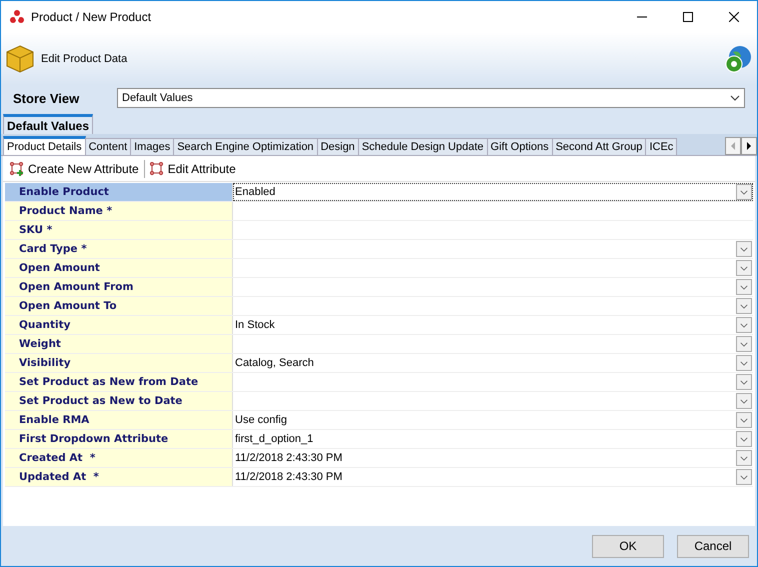 Image resolution: width=758 pixels, height=567 pixels. What do you see at coordinates (661, 146) in the screenshot?
I see `tab: ICEc` at bounding box center [661, 146].